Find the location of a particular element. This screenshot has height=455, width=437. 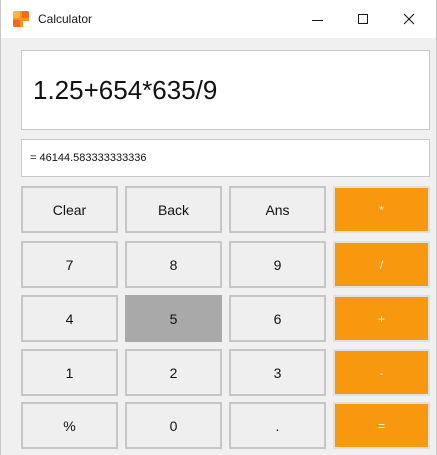

digit-1-button: 1 is located at coordinates (69, 372).